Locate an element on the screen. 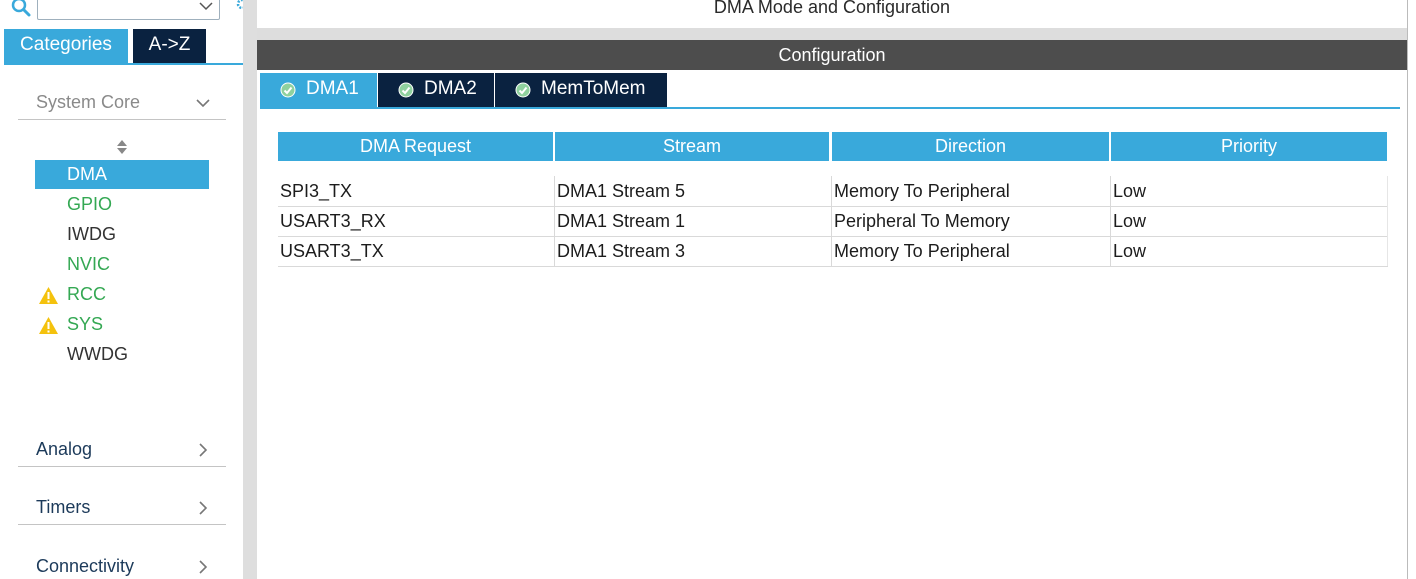 This screenshot has height=579, width=1416. category-label: System Core is located at coordinates (88, 102).